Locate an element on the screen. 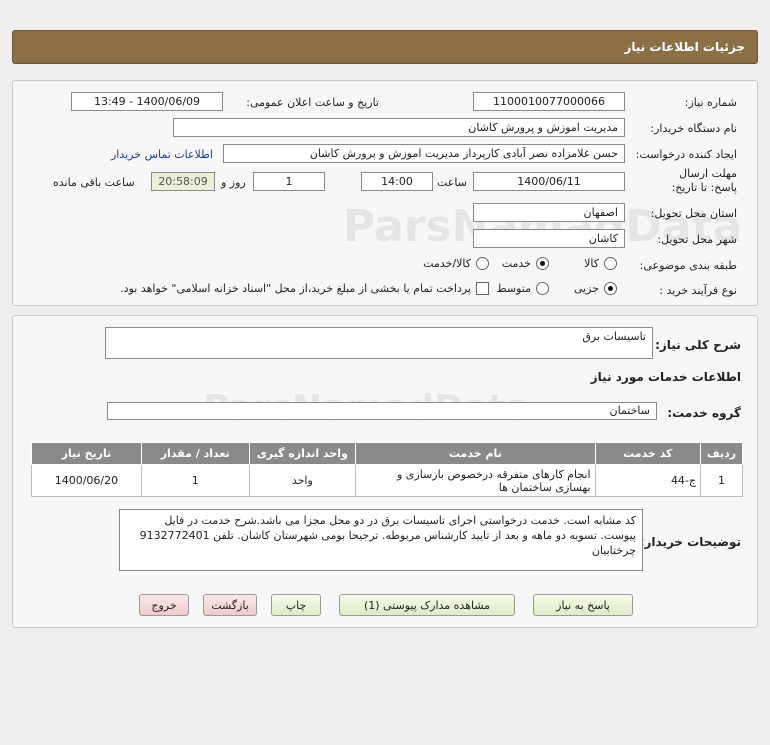 This screenshot has width=770, height=745. checkbox-icon is located at coordinates (482, 288).